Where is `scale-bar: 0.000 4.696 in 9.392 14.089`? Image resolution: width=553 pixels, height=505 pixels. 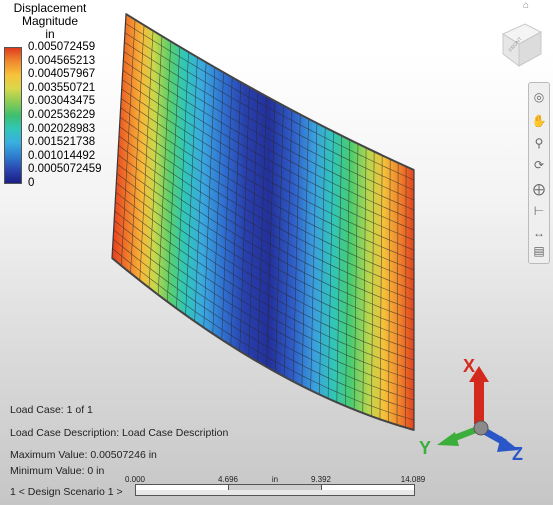
scale-bar: 0.000 4.696 in 9.392 14.089 is located at coordinates (275, 487).